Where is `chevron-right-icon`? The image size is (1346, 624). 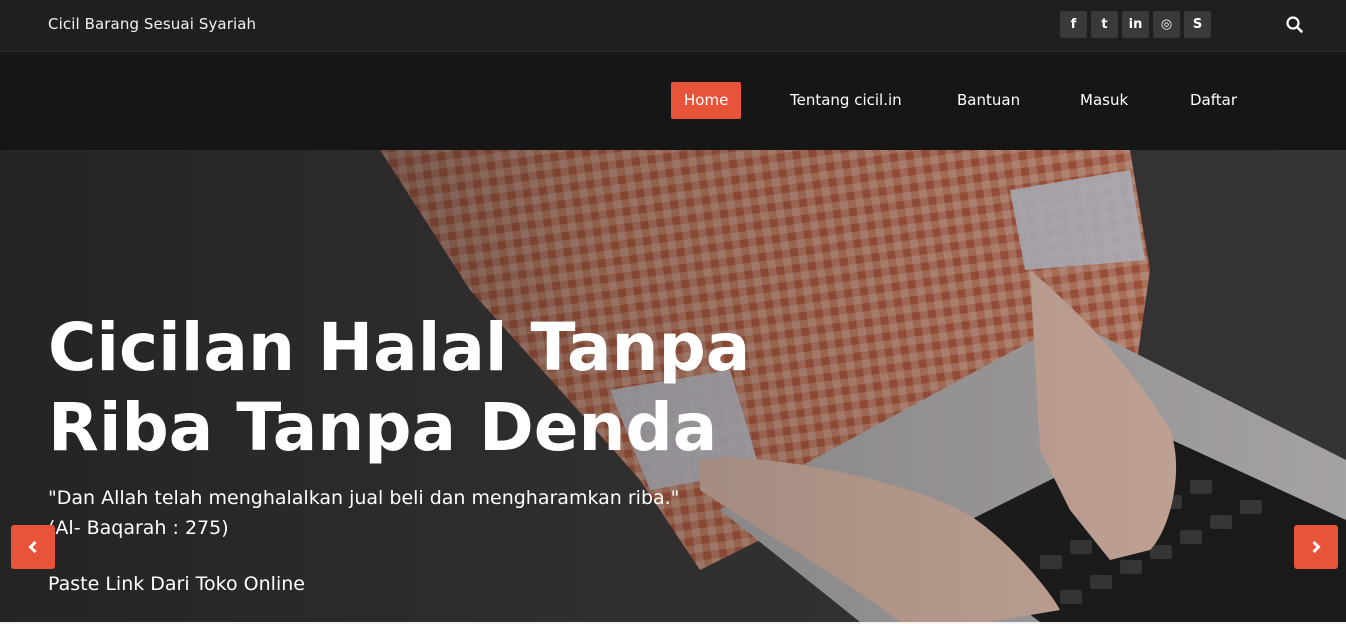
chevron-right-icon is located at coordinates (1316, 547).